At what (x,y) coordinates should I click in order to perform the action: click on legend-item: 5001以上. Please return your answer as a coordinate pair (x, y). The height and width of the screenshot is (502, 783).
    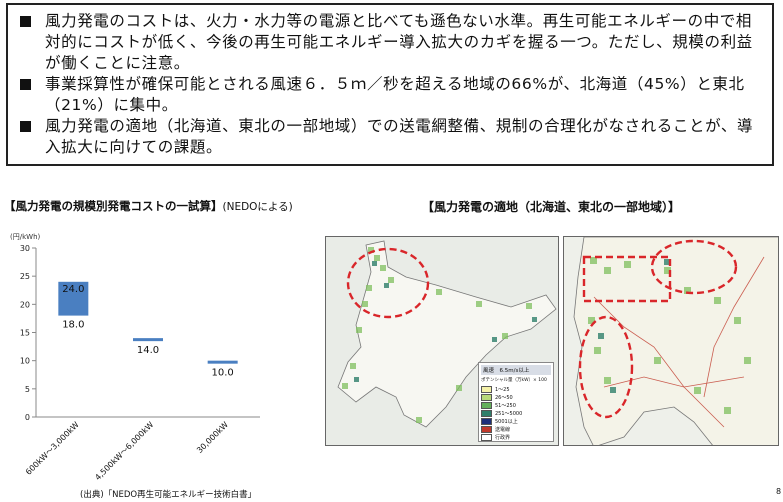
    Looking at the image, I should click on (516, 421).